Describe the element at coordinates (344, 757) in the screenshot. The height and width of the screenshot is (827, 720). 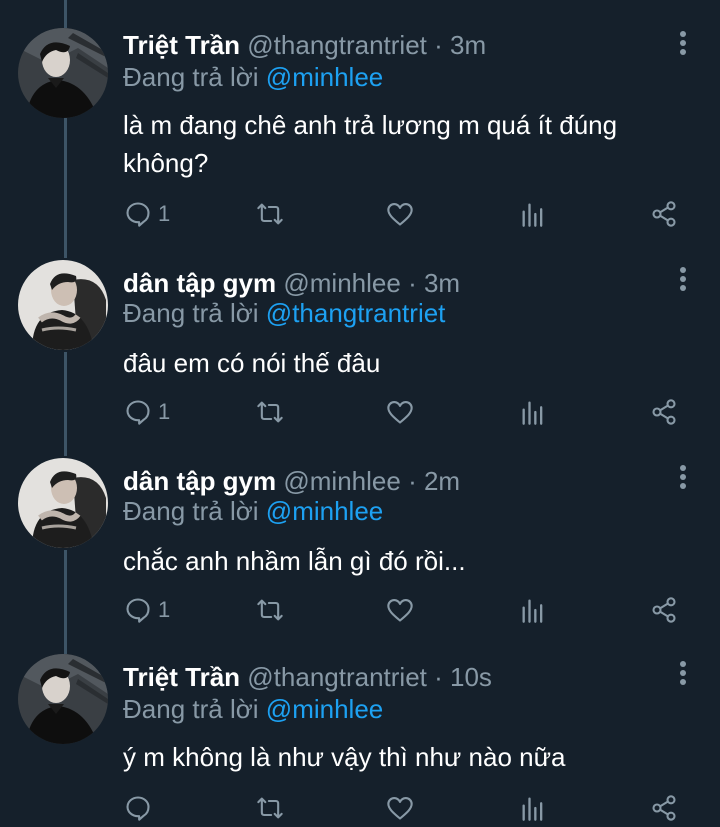
I see `tweet-text: ý m không là như vậy thì như nào nữa` at that location.